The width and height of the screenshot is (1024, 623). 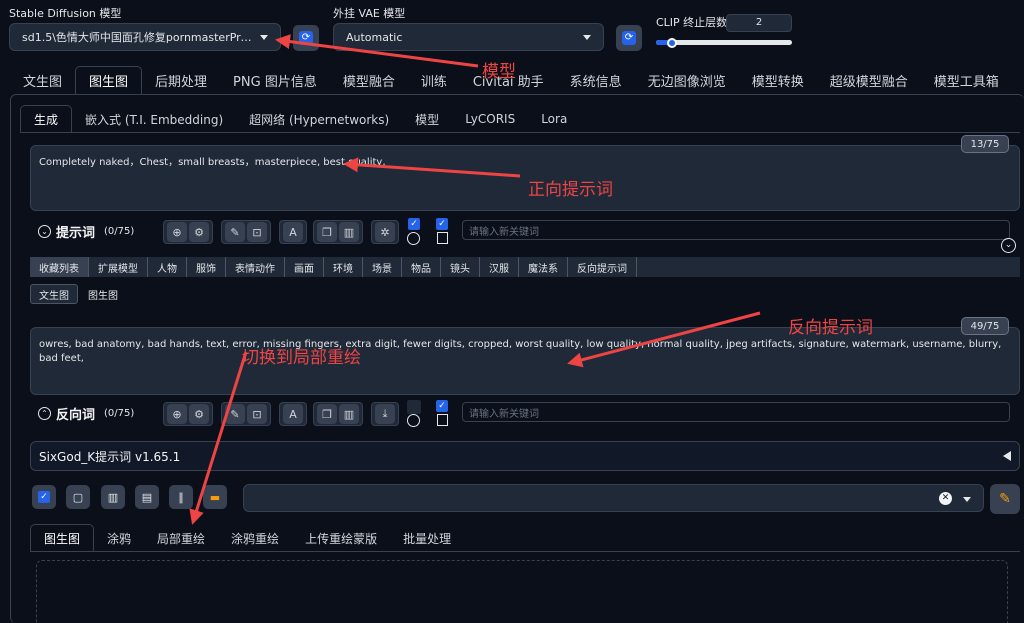 I want to click on negative-arrow, so click(x=664, y=339).